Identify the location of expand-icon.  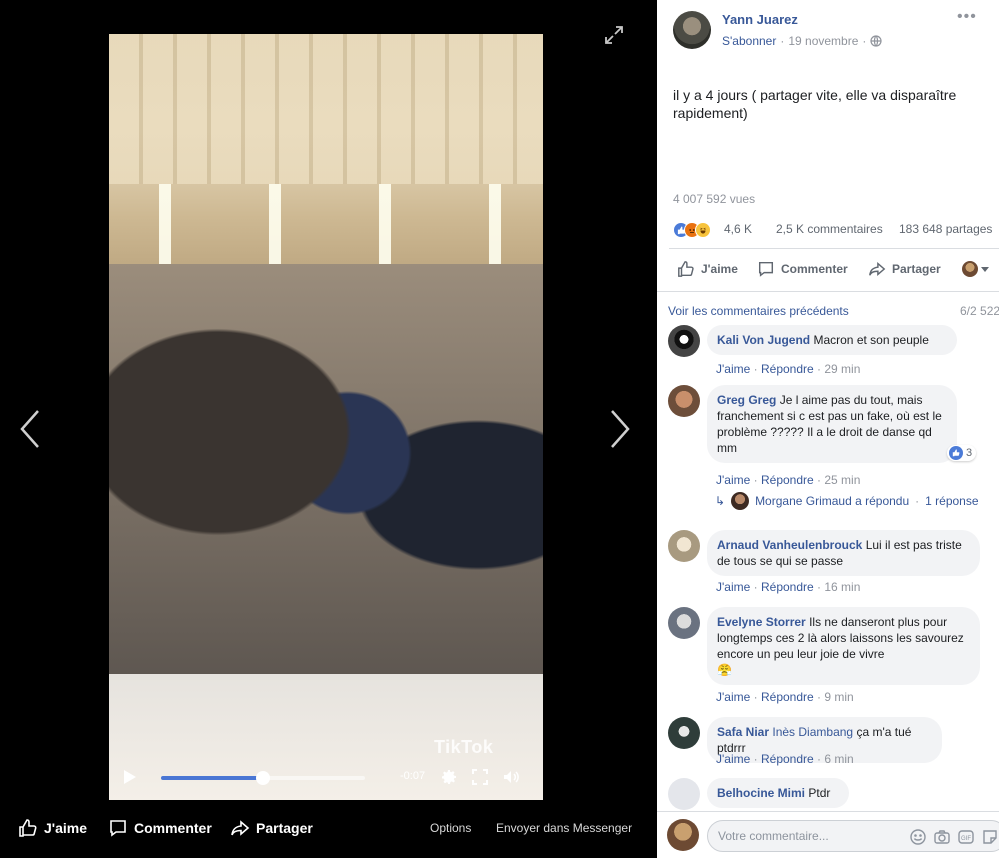
(614, 35).